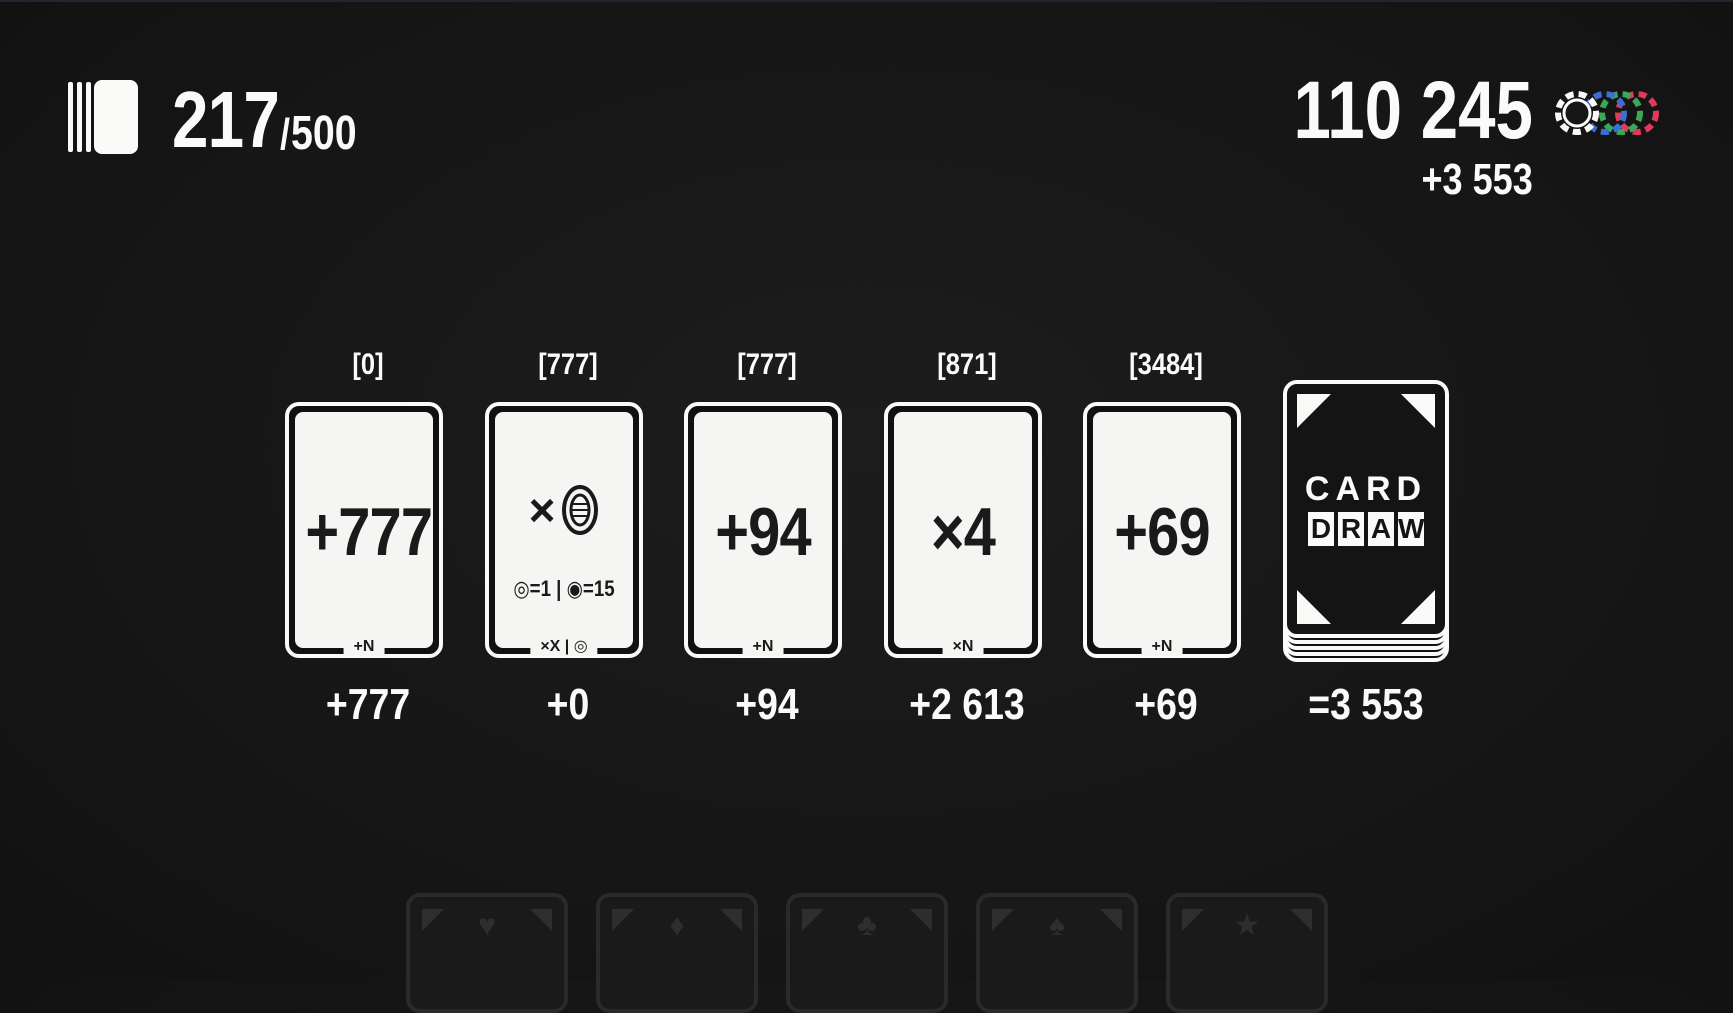  Describe the element at coordinates (1366, 489) in the screenshot. I see `logo-card-text: CARD` at that location.